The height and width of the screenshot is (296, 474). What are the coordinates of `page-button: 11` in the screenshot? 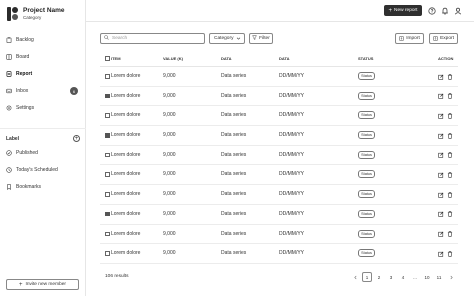 It's located at (439, 277).